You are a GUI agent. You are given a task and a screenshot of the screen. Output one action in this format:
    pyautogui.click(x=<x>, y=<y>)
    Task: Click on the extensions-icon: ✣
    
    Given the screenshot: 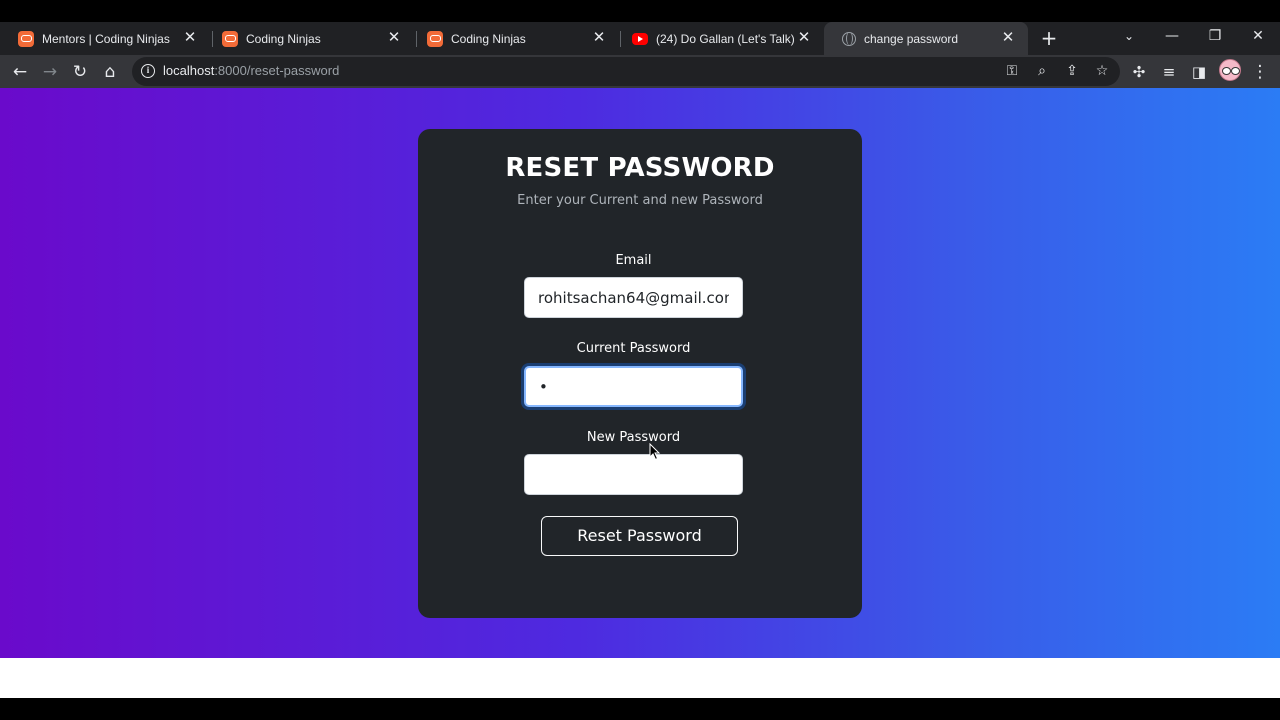 What is the action you would take?
    pyautogui.click(x=1139, y=72)
    